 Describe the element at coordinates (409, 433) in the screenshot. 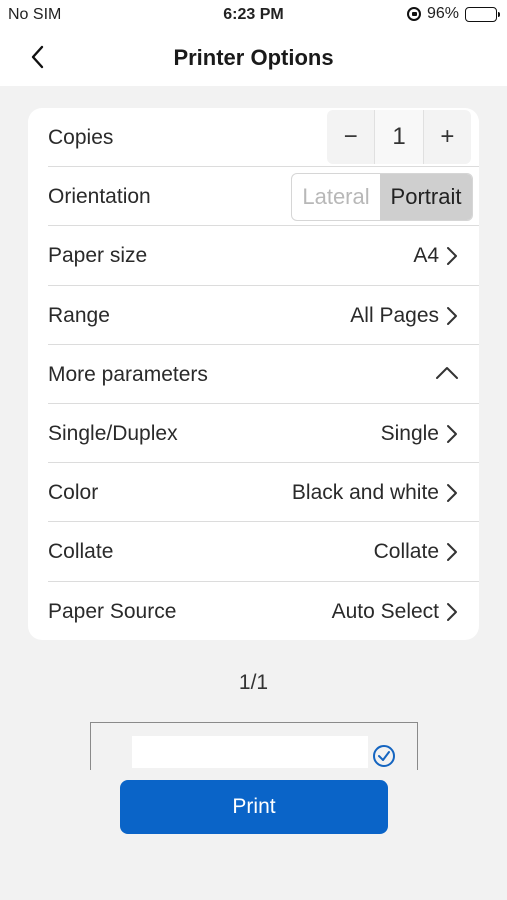

I see `duplex-value: Single` at that location.